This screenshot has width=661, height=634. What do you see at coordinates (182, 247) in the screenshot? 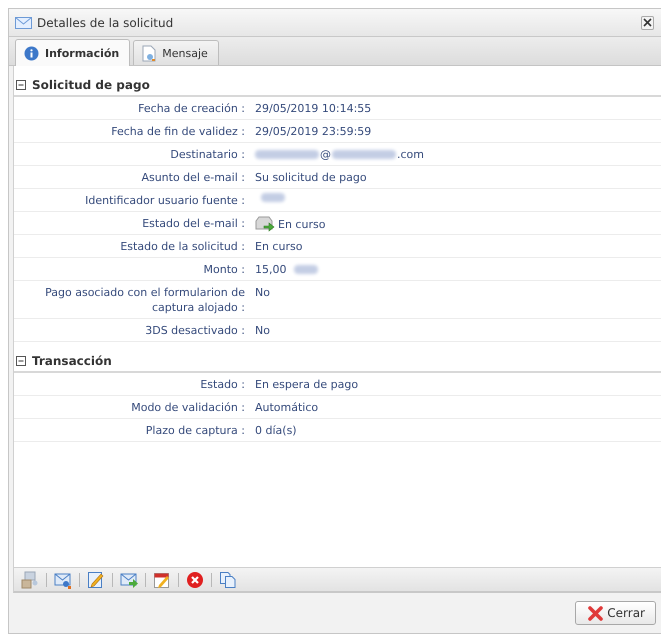
I see `field-label: Estado de la solicitud :` at bounding box center [182, 247].